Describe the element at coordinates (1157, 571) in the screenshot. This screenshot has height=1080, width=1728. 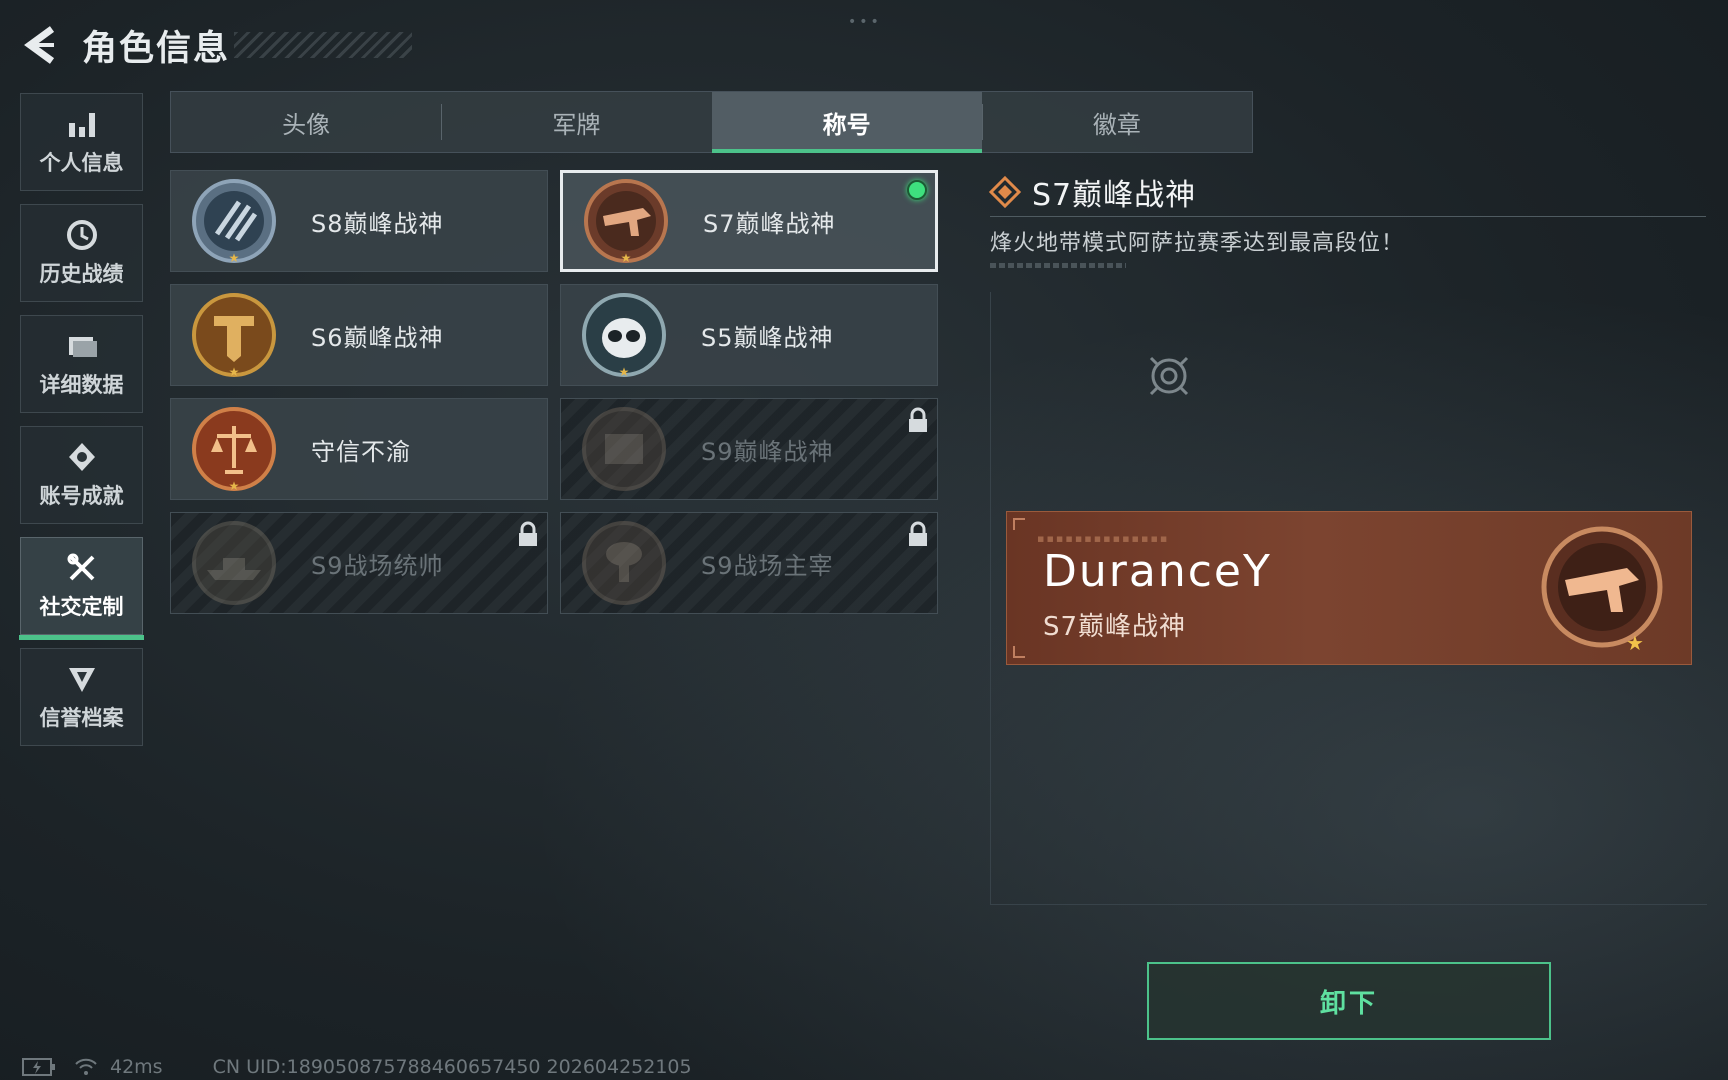
I see `player-name: DuranceY` at that location.